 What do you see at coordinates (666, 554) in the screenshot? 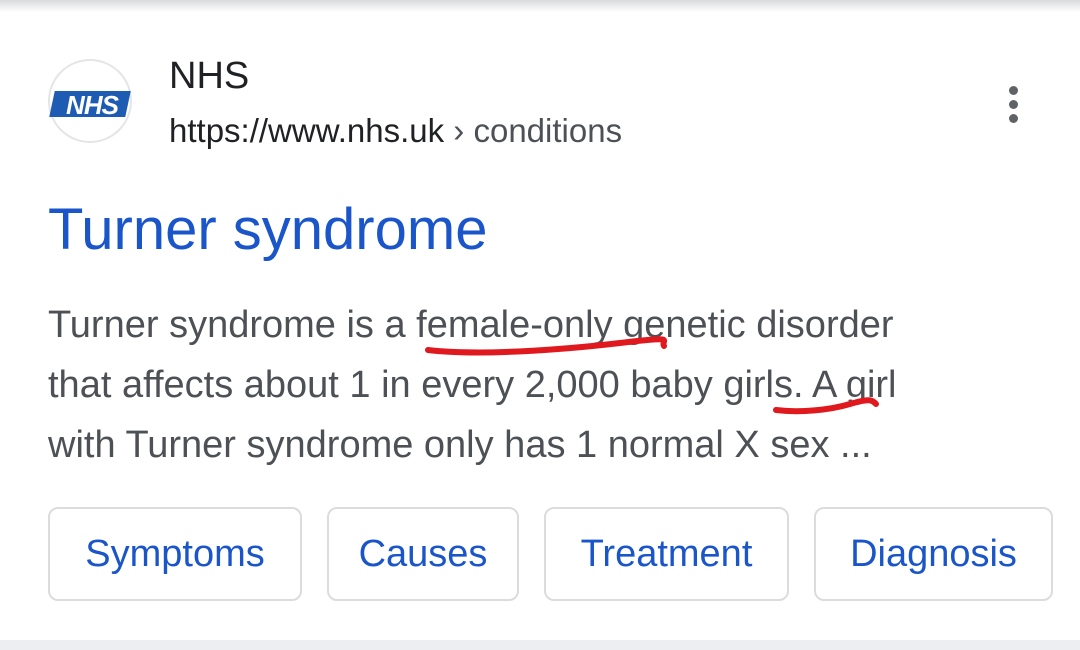
I see `chip-treatment: Treatment` at bounding box center [666, 554].